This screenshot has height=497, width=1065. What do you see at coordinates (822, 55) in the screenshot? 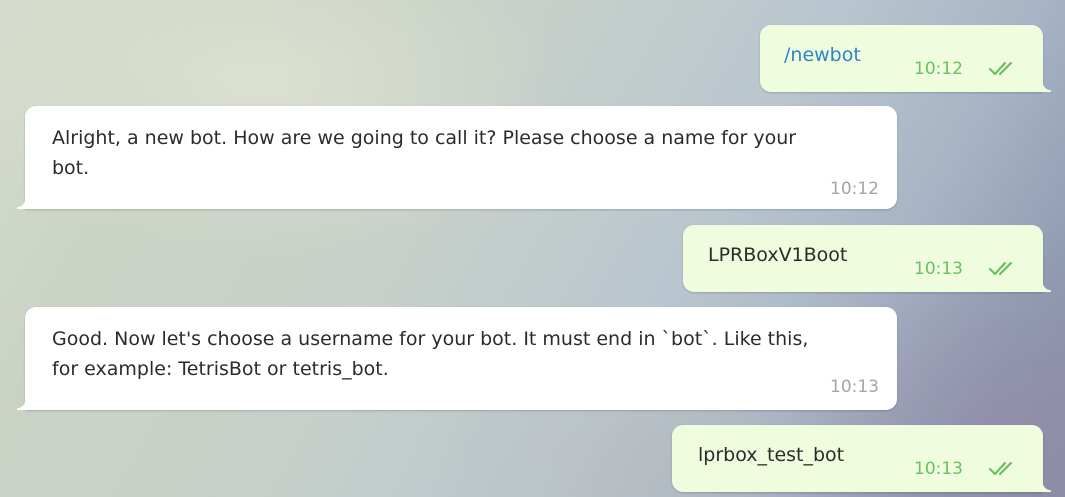
I see `bot-command-link: /newbot` at bounding box center [822, 55].